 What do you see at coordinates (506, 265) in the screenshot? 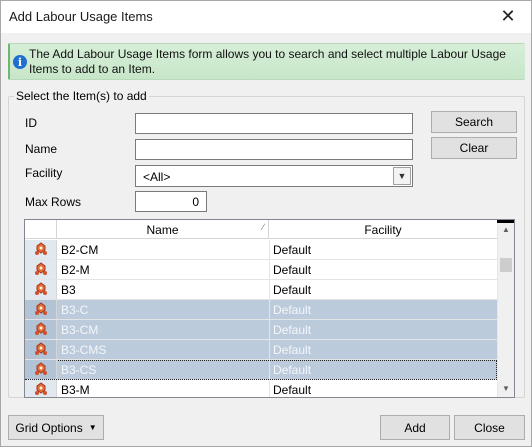
I see `scrollbar-thumb` at bounding box center [506, 265].